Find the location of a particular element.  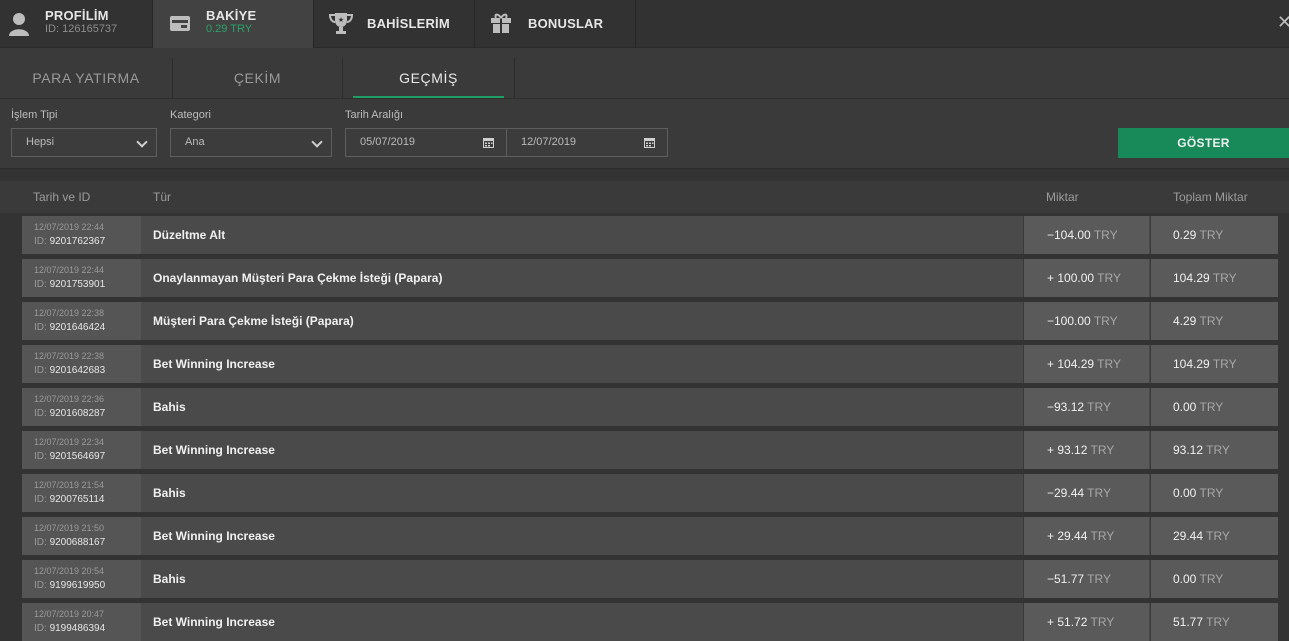

amount: + 51.72 TRY is located at coordinates (1080, 622).